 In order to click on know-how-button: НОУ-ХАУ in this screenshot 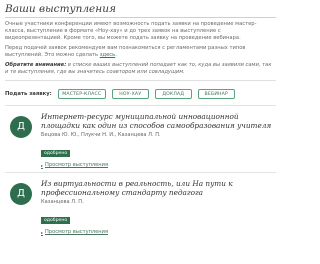, I will do `click(130, 94)`.